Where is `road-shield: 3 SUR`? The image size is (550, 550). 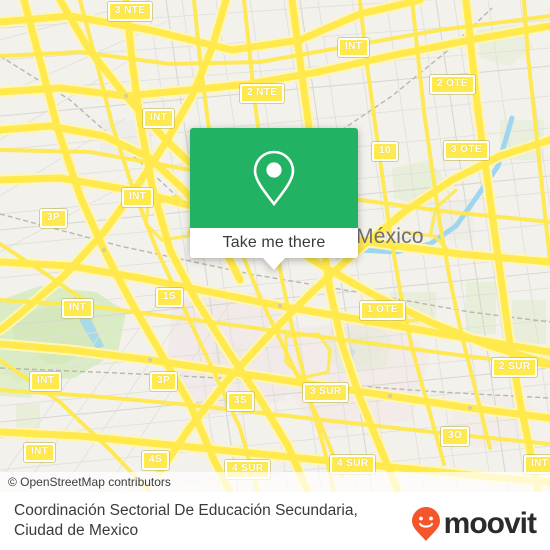
road-shield: 3 SUR is located at coordinates (326, 392).